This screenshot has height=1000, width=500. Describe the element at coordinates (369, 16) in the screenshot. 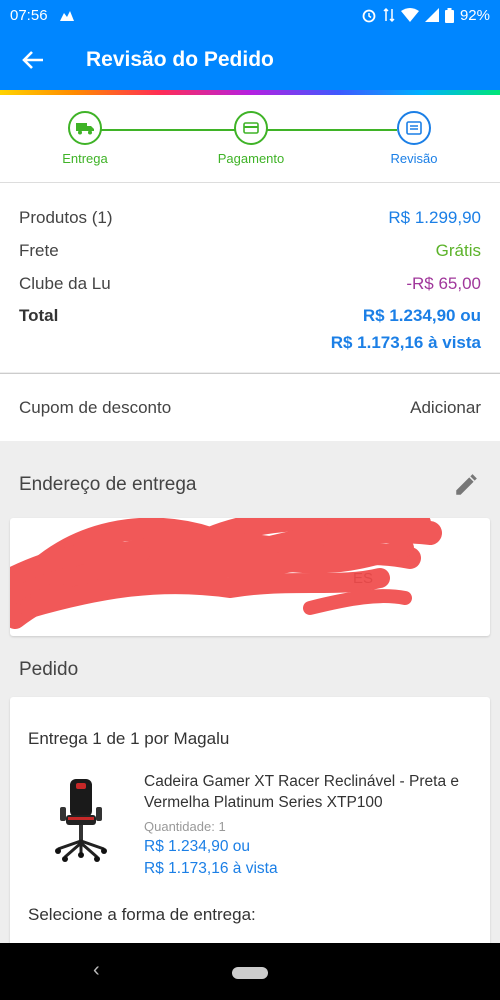

I see `alarm-icon` at that location.